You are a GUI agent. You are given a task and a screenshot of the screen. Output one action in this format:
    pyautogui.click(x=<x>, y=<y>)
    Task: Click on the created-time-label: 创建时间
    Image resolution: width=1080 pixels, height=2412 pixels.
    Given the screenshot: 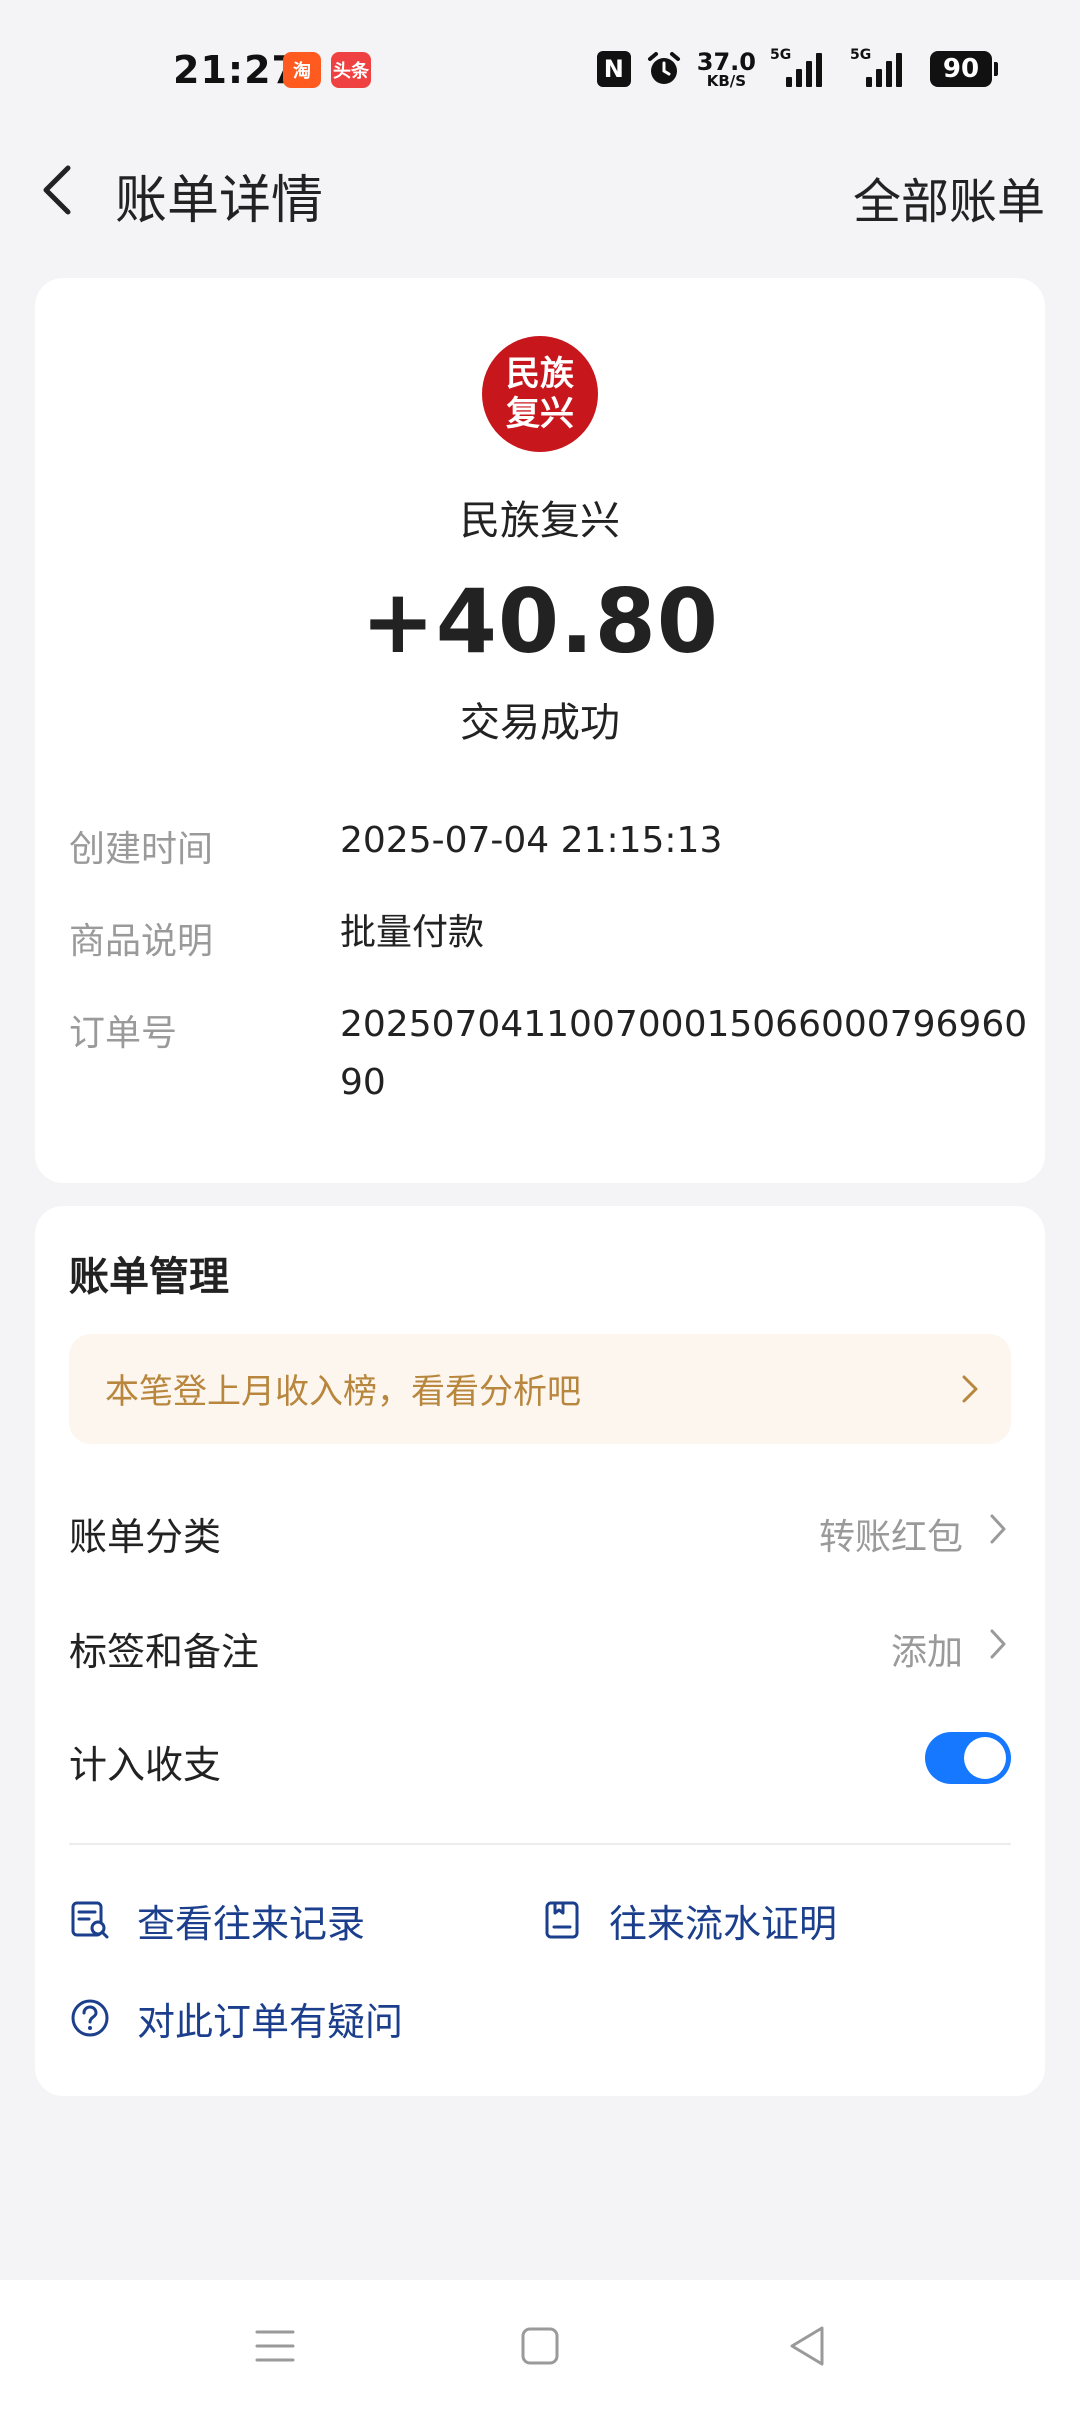 What is the action you would take?
    pyautogui.click(x=141, y=849)
    